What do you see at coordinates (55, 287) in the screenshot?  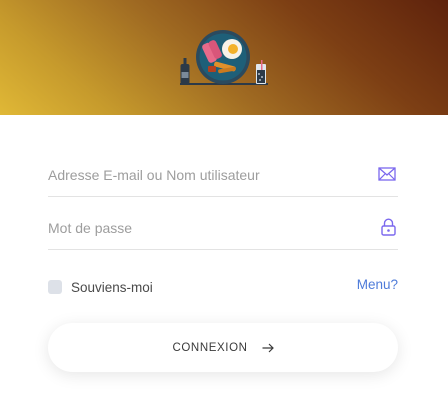 I see `checkbox-box` at bounding box center [55, 287].